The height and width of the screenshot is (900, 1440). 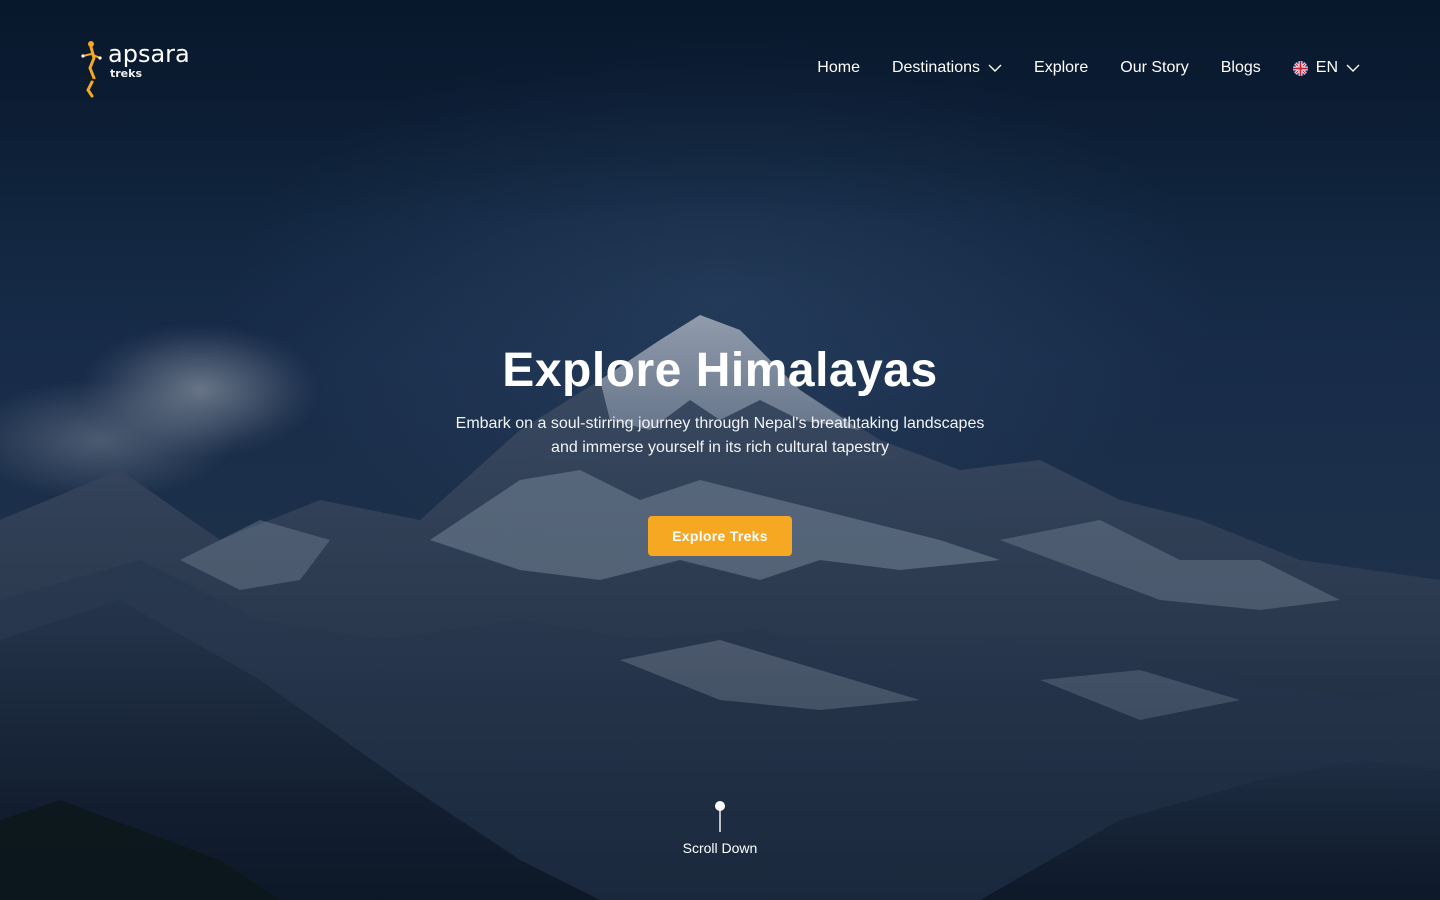 I want to click on nav-item-destinations: Destinations, so click(x=947, y=68).